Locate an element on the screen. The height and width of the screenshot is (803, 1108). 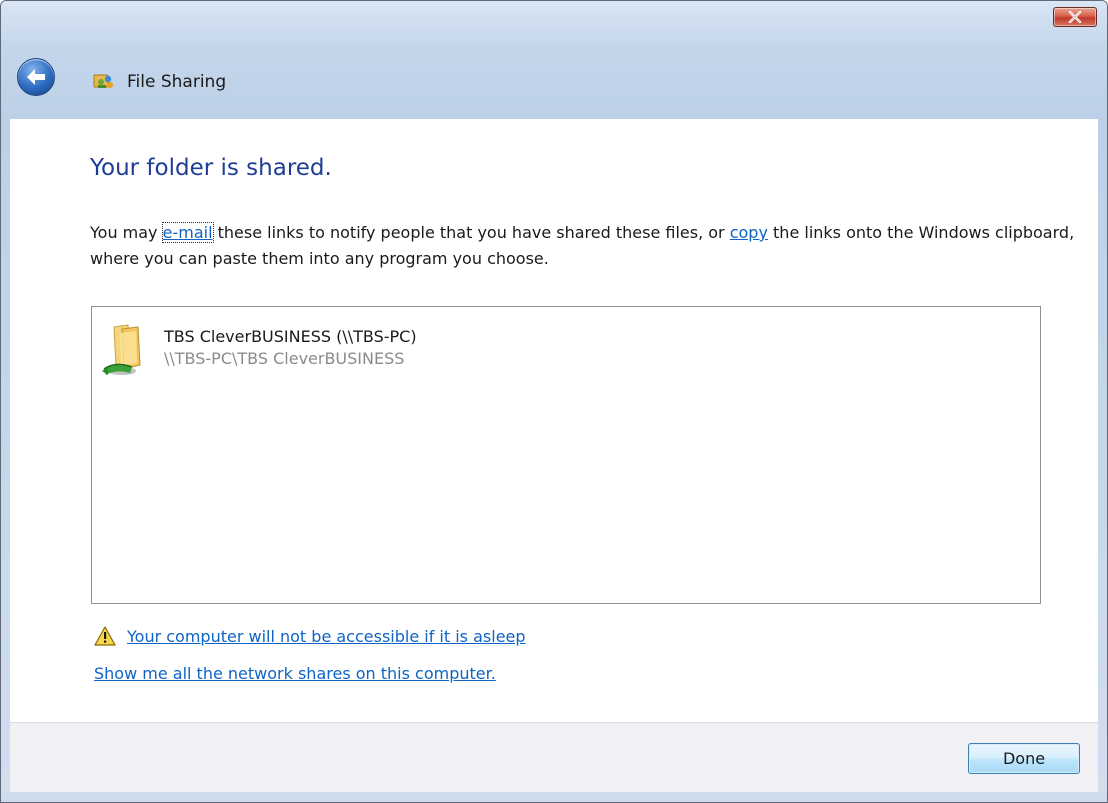
window-frame-left is located at coordinates (5, 460).